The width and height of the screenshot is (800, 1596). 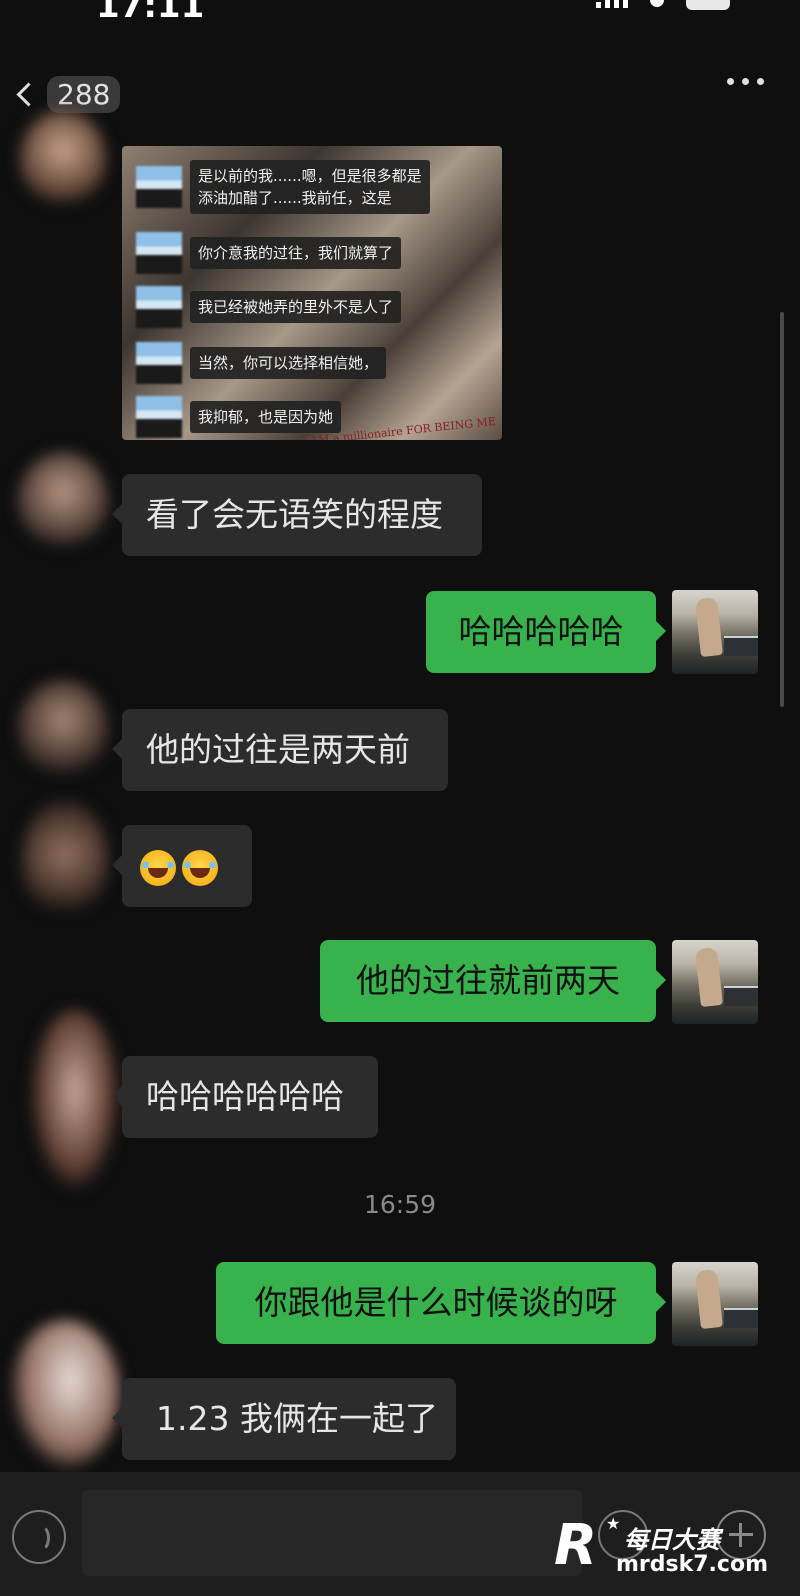 I want to click on message-bubble-incoming: 看了会无语笑的程度, so click(x=297, y=515).